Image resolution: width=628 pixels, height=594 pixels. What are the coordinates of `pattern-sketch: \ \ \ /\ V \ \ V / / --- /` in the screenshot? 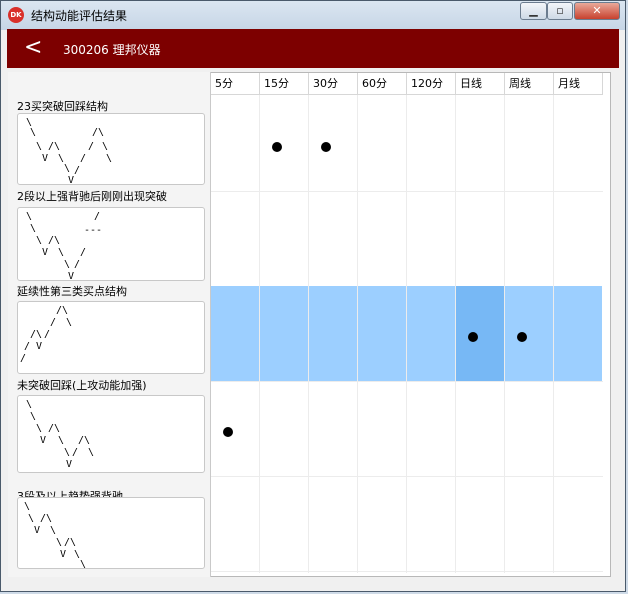 It's located at (111, 244).